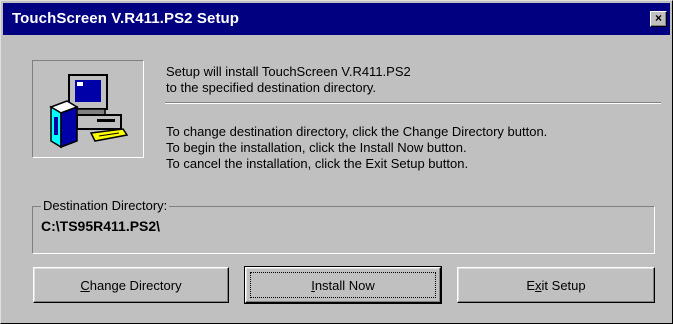 This screenshot has width=673, height=324. I want to click on title-bar: TouchScreen V.R411.PS2 Setup ×, so click(336, 19).